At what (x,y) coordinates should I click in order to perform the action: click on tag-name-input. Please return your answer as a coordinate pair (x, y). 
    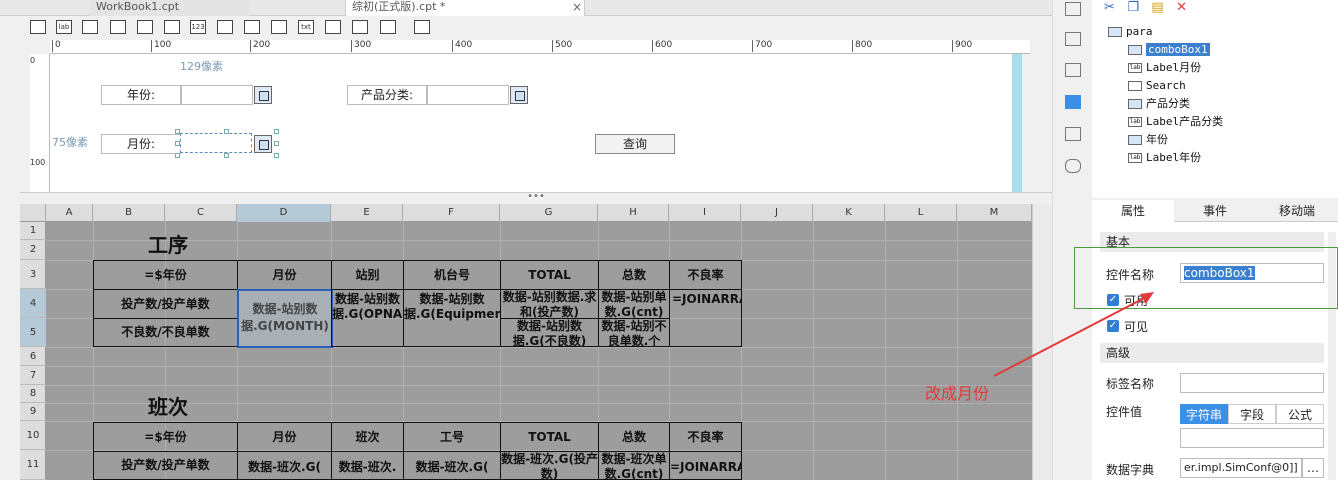
    Looking at the image, I should click on (1252, 383).